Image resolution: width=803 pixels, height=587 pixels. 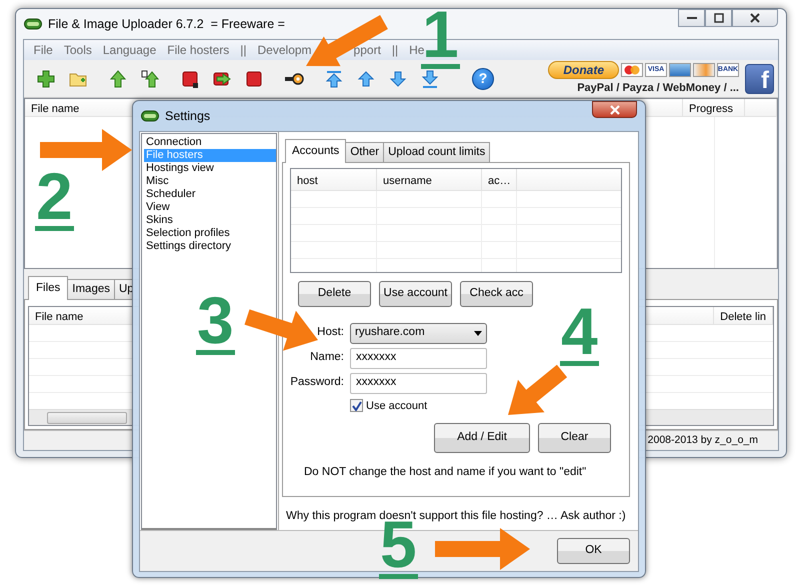 What do you see at coordinates (46, 78) in the screenshot?
I see `add-icon` at bounding box center [46, 78].